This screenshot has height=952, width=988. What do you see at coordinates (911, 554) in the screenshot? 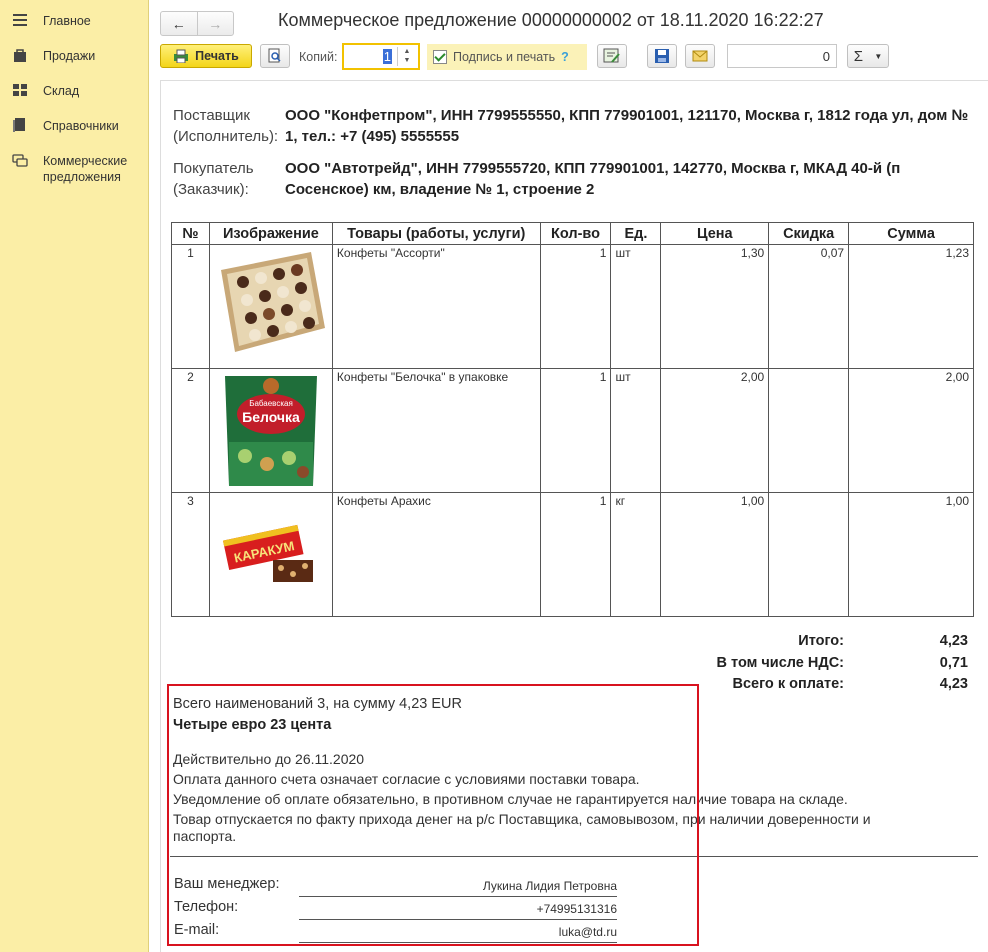
I see `cell-sum: 1,00` at bounding box center [911, 554].